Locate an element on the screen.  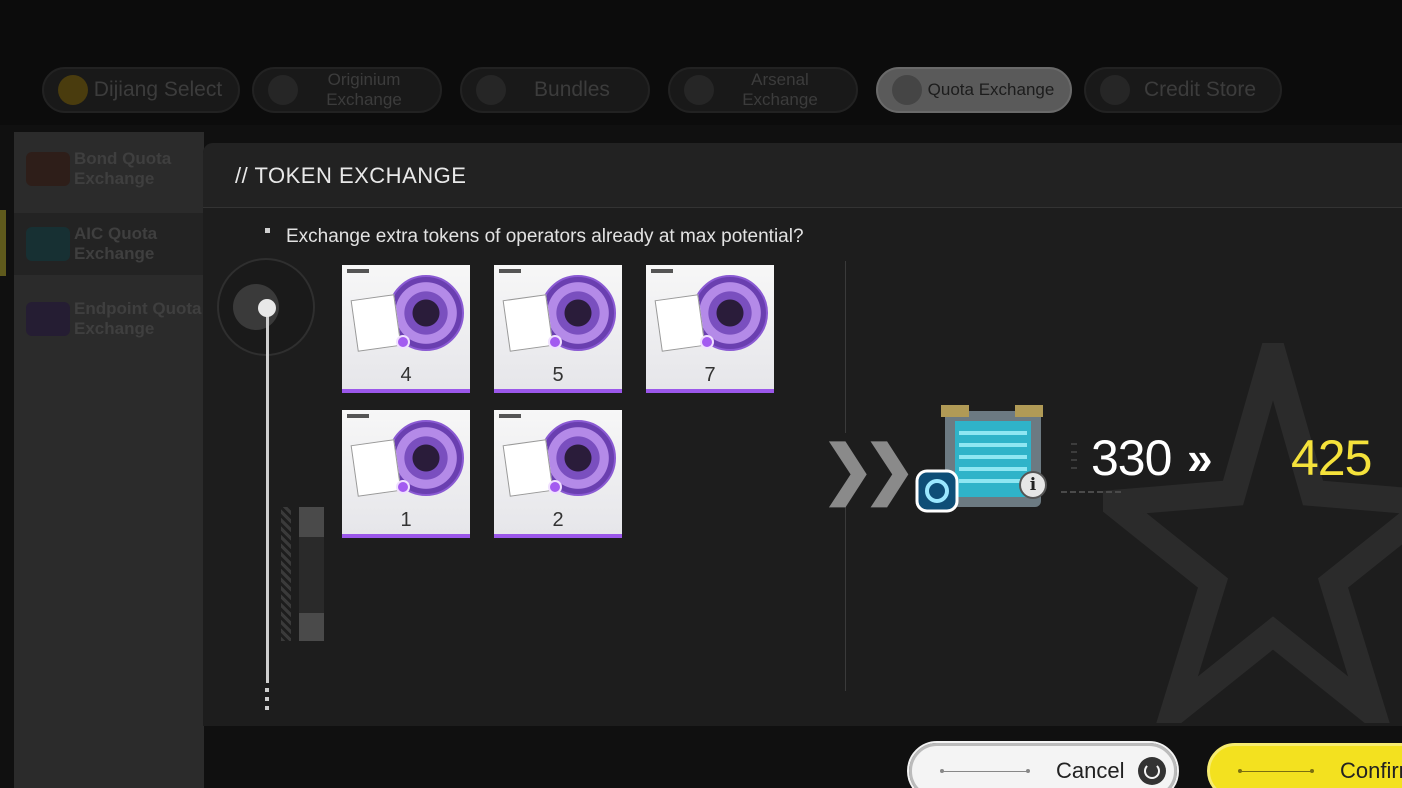
bullet-marker is located at coordinates (267, 230).